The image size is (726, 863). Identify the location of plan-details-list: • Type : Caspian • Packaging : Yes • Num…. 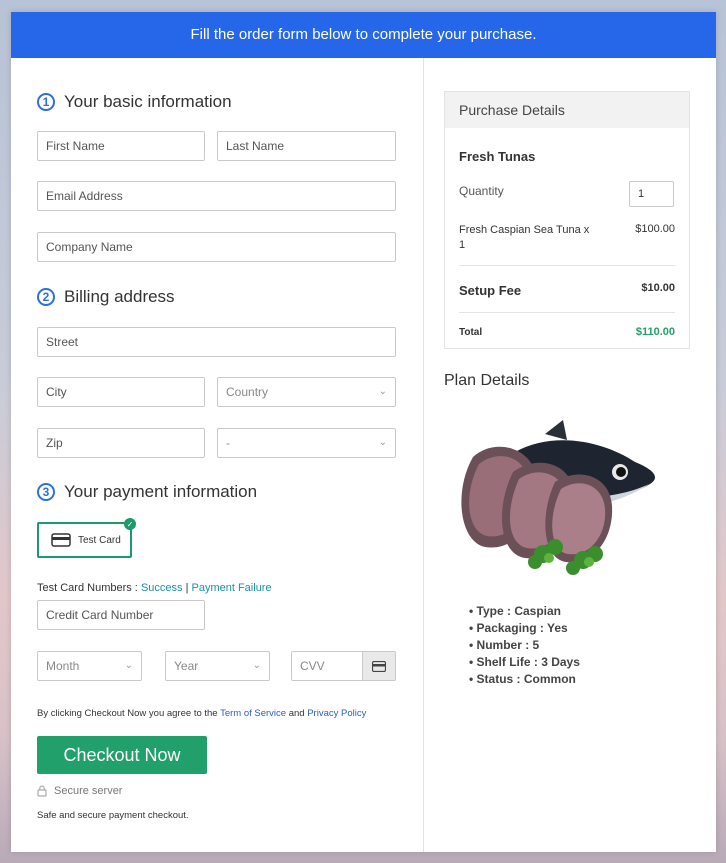
(524, 645).